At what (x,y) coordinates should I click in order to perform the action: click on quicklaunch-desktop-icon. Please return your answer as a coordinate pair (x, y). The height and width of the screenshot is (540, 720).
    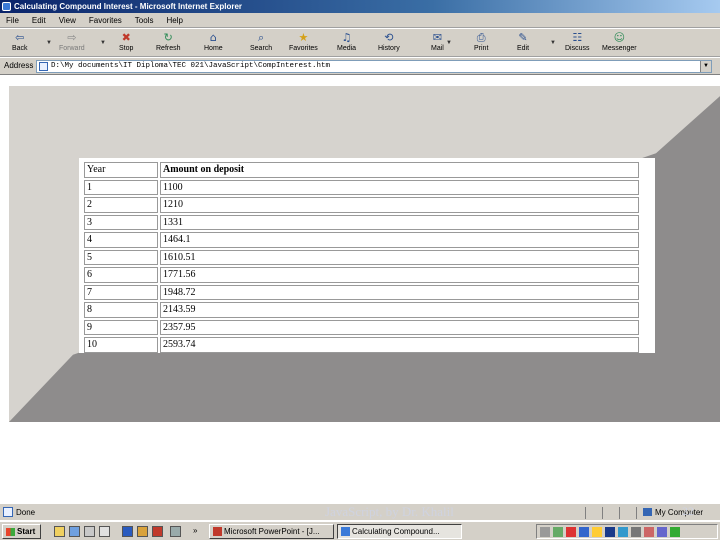
    Looking at the image, I should click on (89, 531).